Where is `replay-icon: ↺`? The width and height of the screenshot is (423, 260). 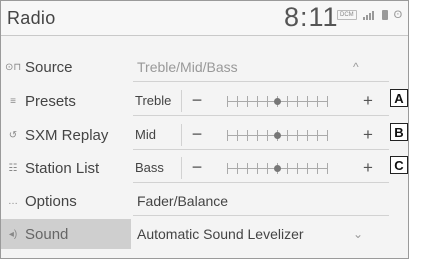
replay-icon: ↺ is located at coordinates (13, 135).